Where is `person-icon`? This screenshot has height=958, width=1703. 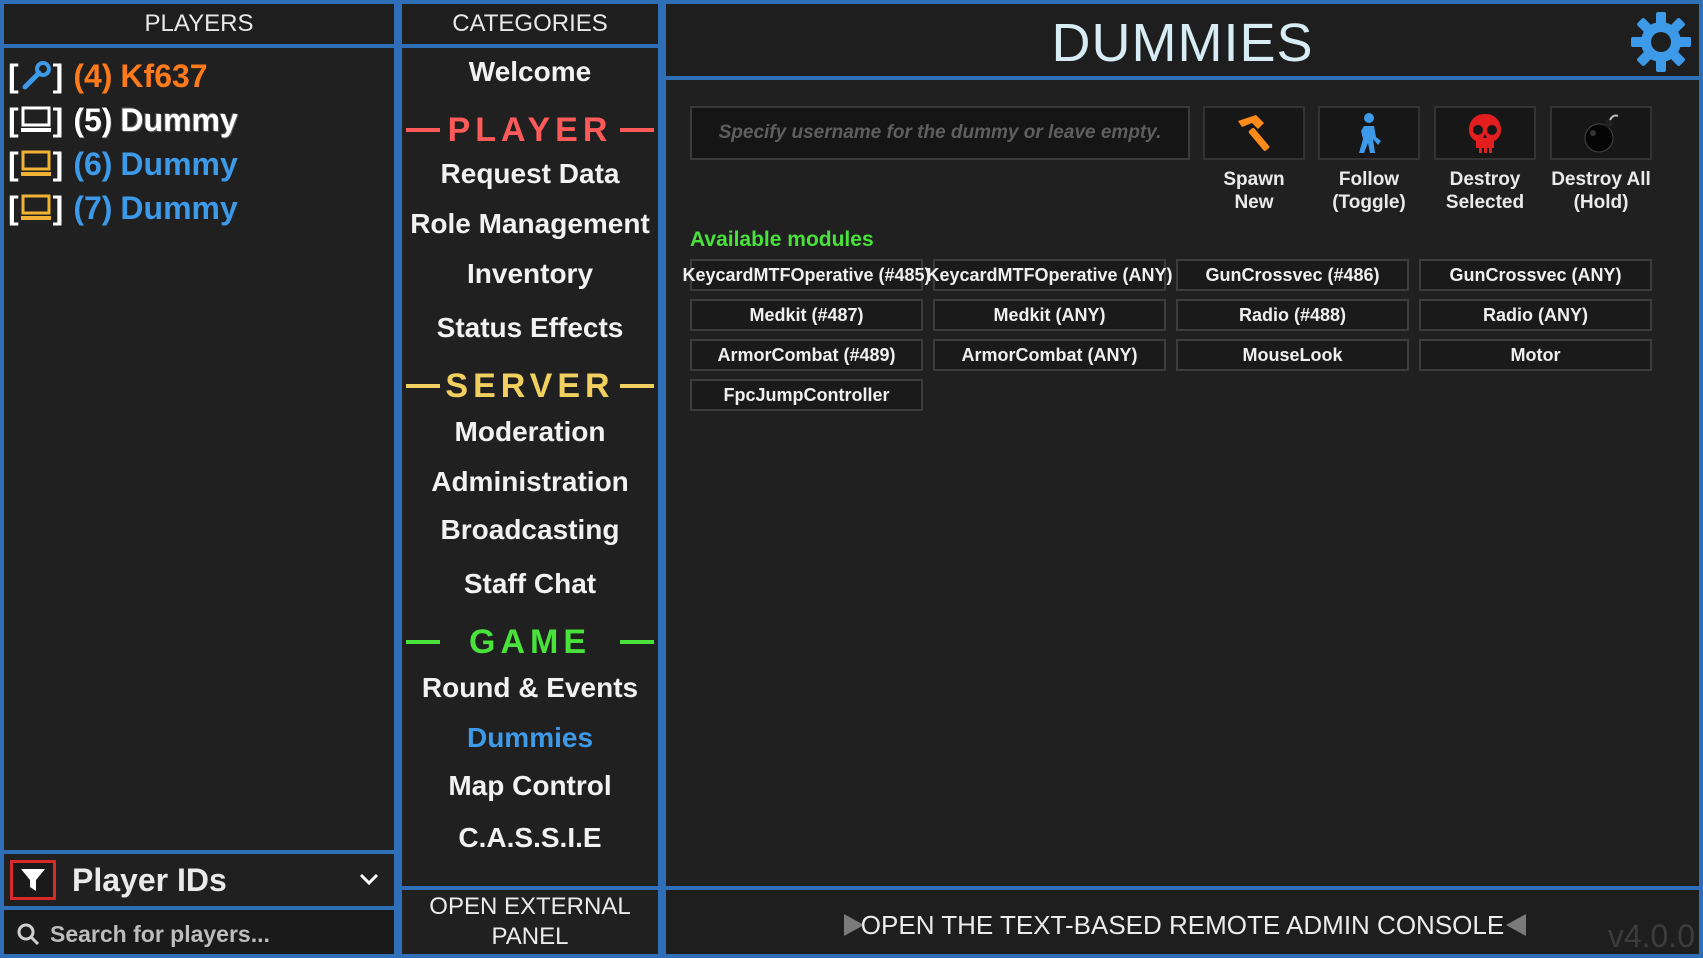
person-icon is located at coordinates (1370, 133).